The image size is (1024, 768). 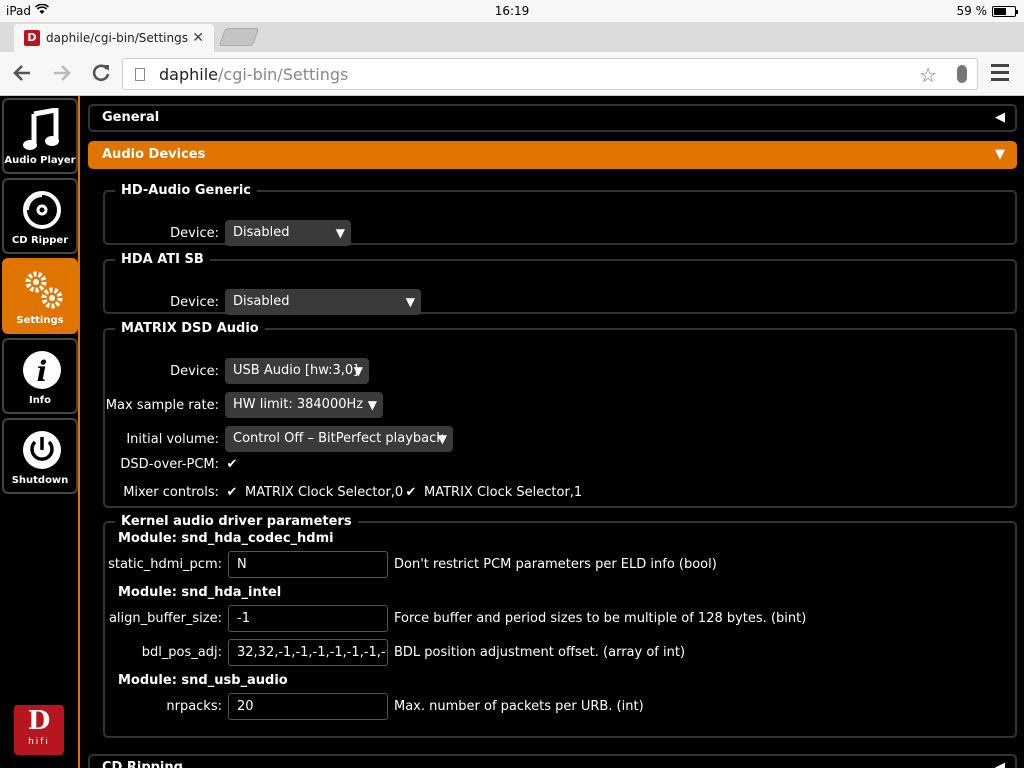 I want to click on url-path: /cgi-bin/Settings, so click(x=283, y=74).